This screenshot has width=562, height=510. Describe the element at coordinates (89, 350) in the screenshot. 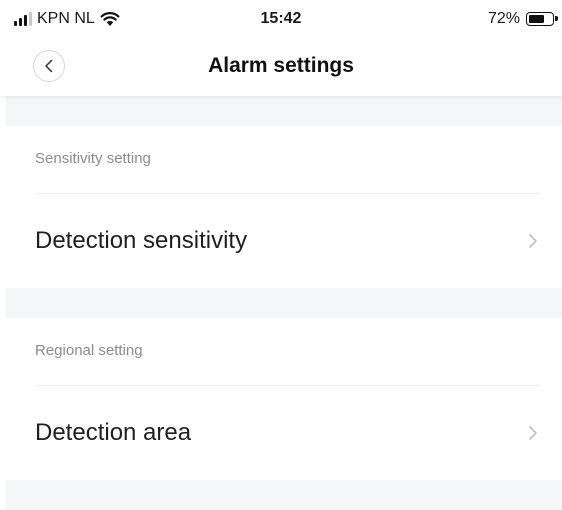

I see `section-header-regional: Regional setting` at that location.